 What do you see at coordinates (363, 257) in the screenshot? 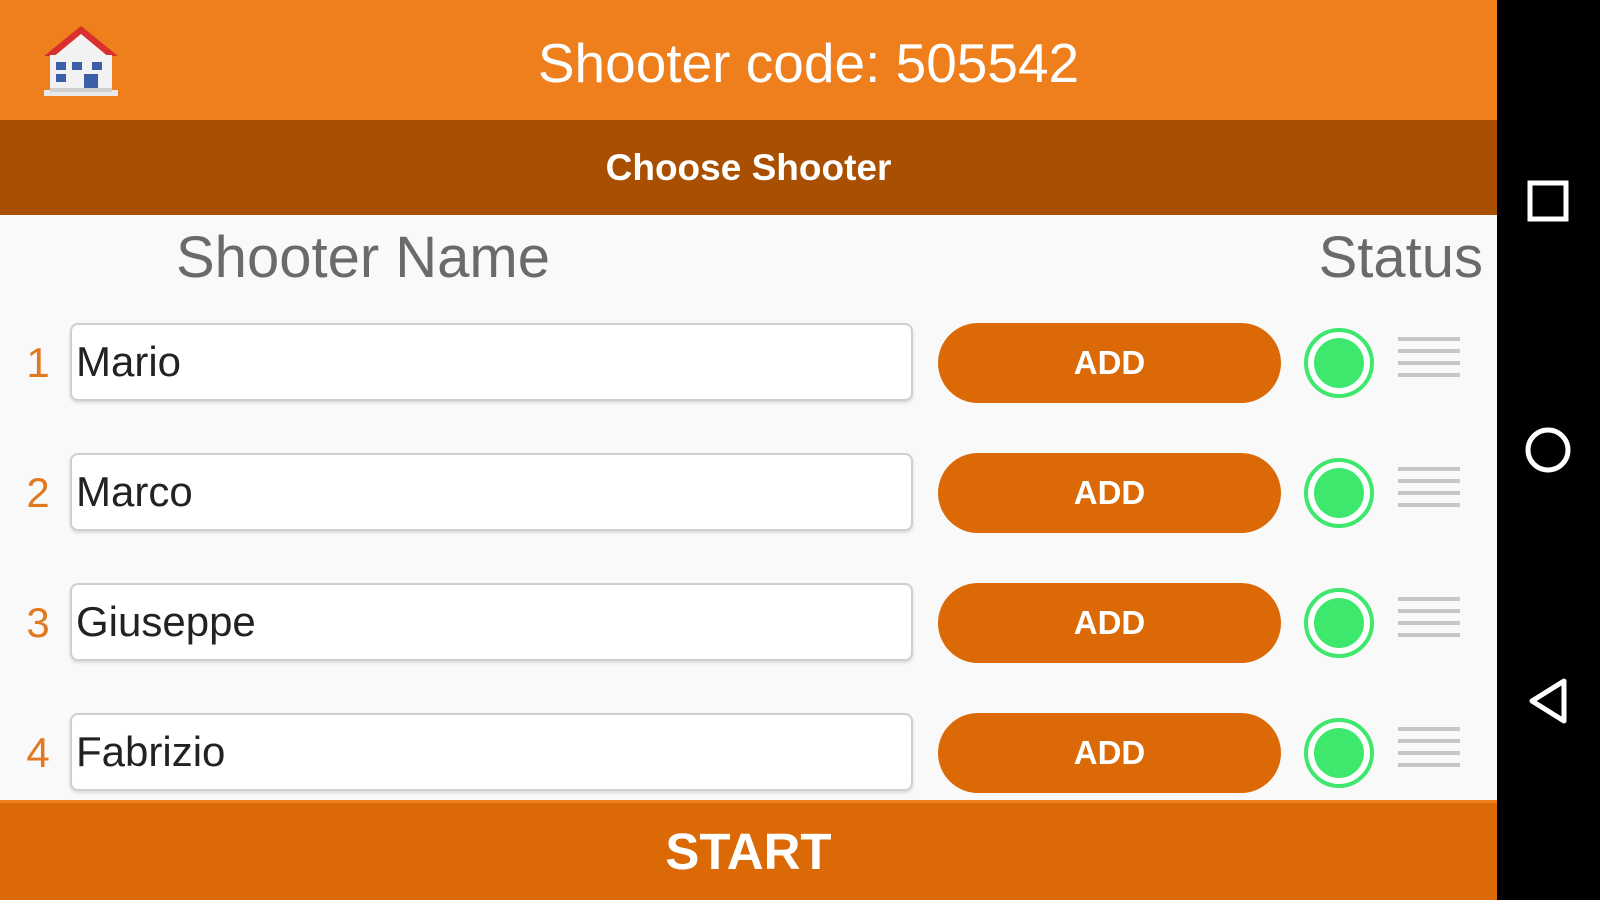
I see `shooter-name-column-header: Shooter Name` at bounding box center [363, 257].